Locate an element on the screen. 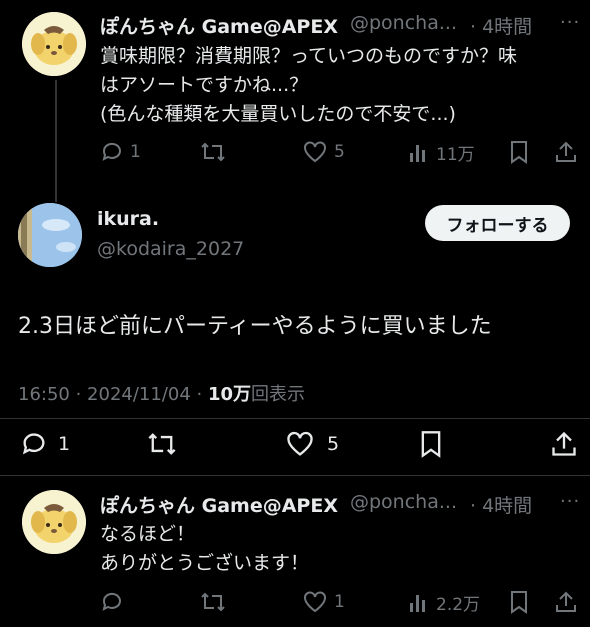 The height and width of the screenshot is (627, 590). view-label: 回表示 is located at coordinates (278, 394).